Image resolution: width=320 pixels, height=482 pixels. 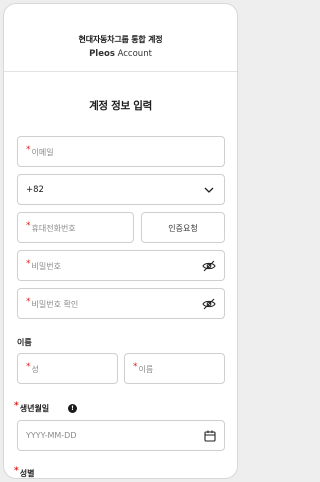 What do you see at coordinates (210, 436) in the screenshot?
I see `calendar-icon` at bounding box center [210, 436].